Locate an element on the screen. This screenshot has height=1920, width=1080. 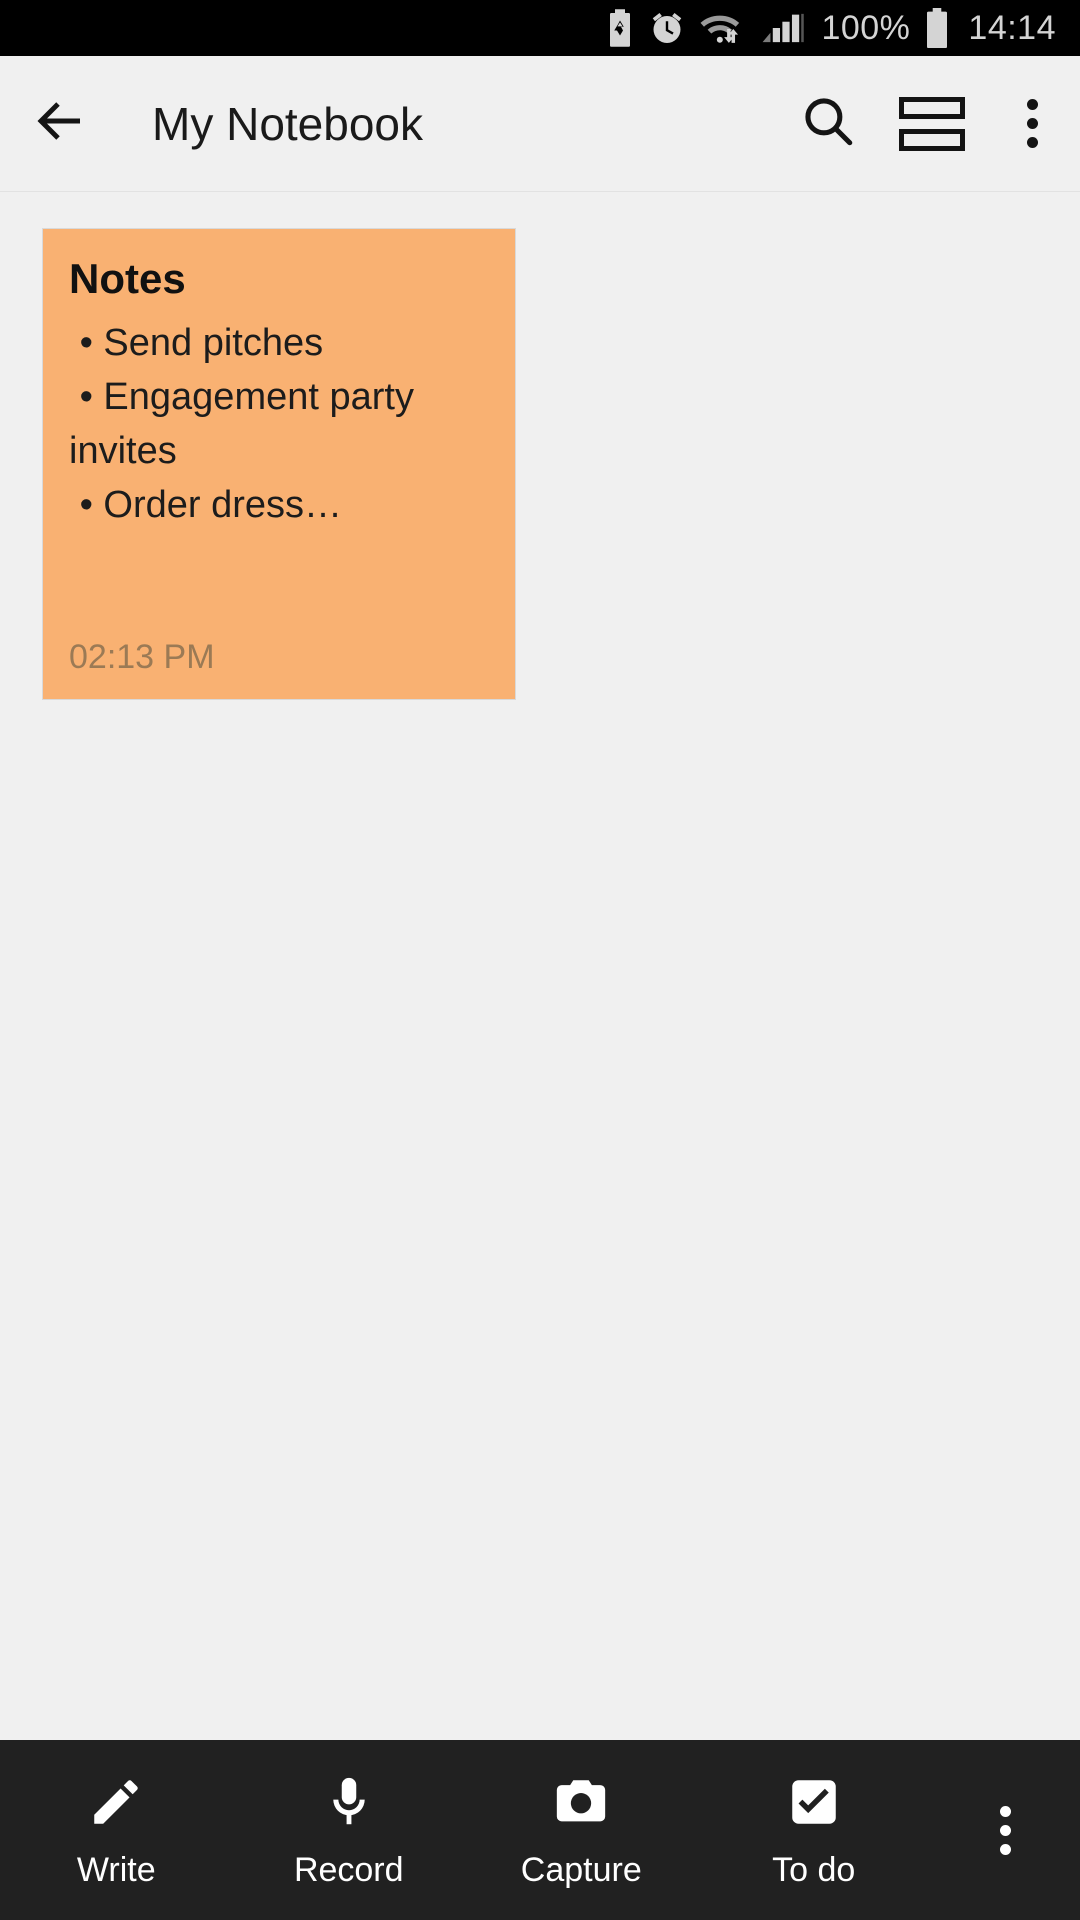
bottom-toolbar: Write Record Capture To do is located at coordinates (540, 1830).